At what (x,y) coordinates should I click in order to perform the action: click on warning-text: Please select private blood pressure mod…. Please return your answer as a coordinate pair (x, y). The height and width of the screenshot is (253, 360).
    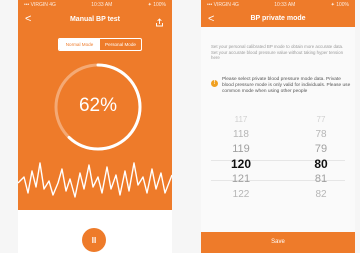
    Looking at the image, I should click on (286, 85).